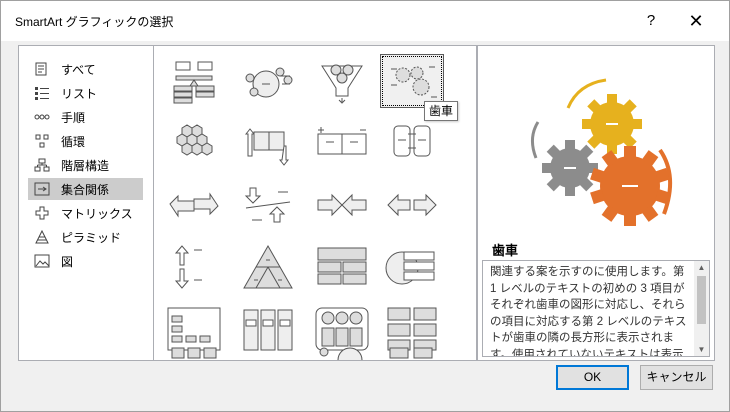 The width and height of the screenshot is (730, 412). What do you see at coordinates (651, 21) in the screenshot?
I see `help-button: ?` at bounding box center [651, 21].